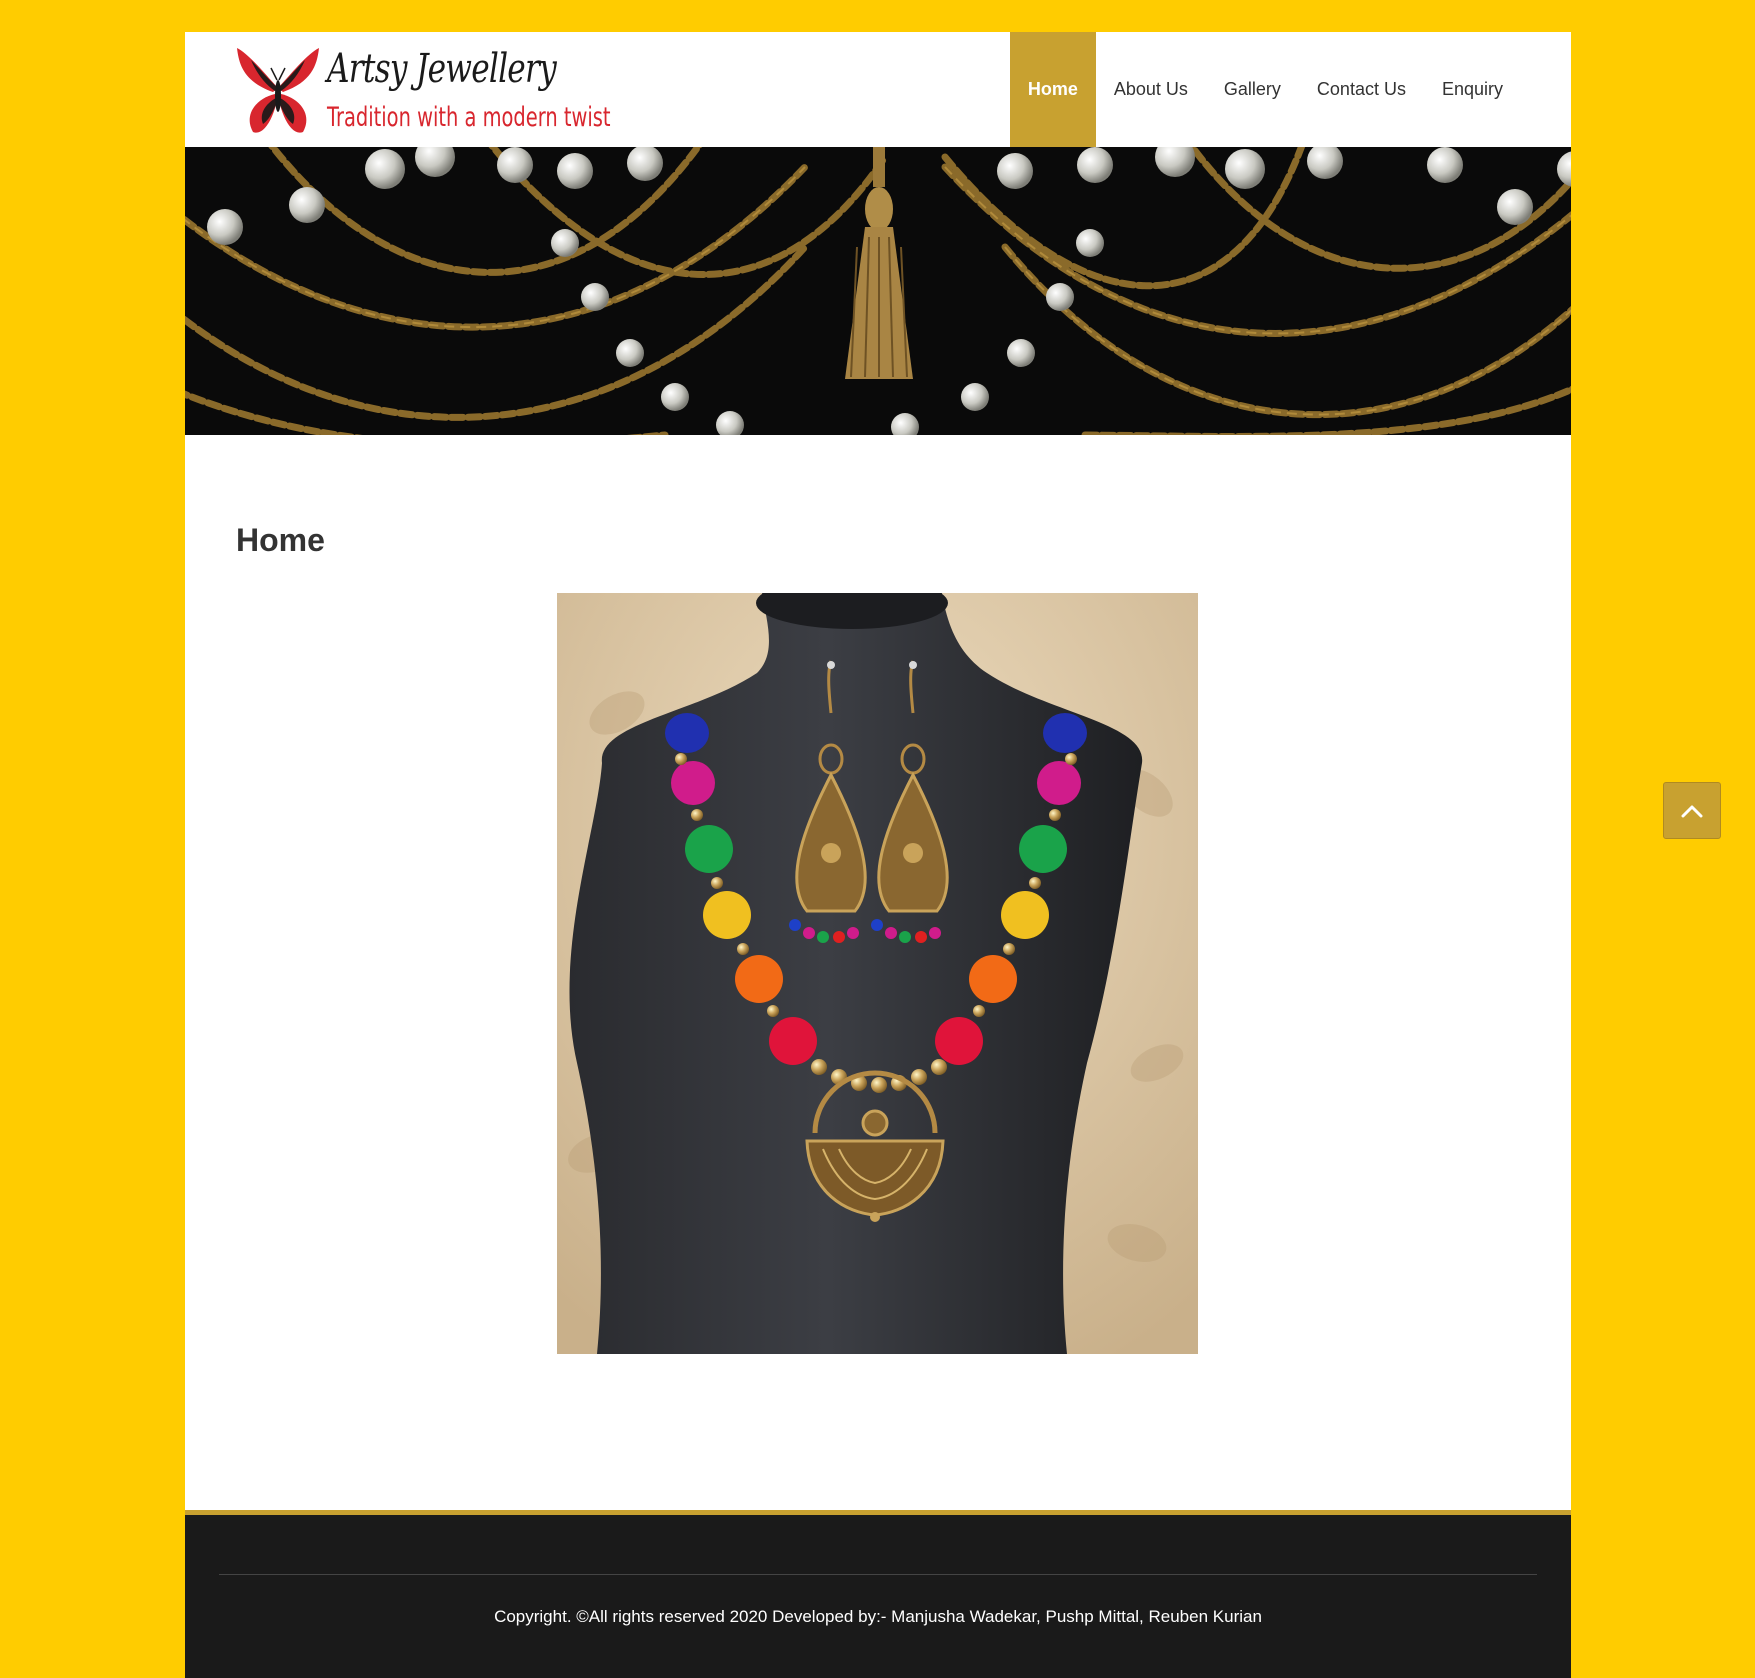  What do you see at coordinates (280, 540) in the screenshot?
I see `page-title: Home` at bounding box center [280, 540].